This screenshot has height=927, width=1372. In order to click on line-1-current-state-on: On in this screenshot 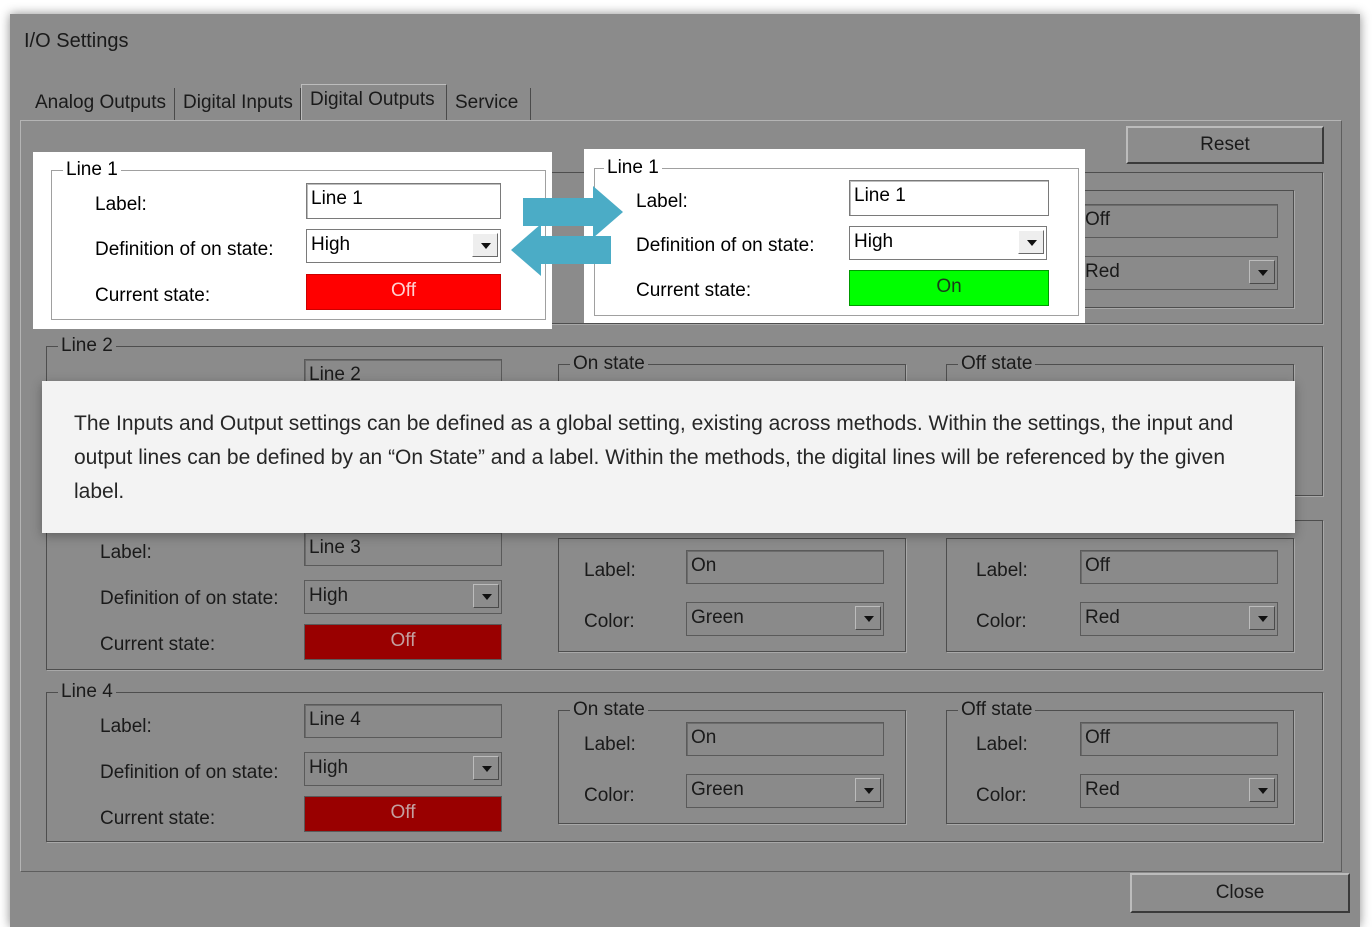, I will do `click(949, 288)`.